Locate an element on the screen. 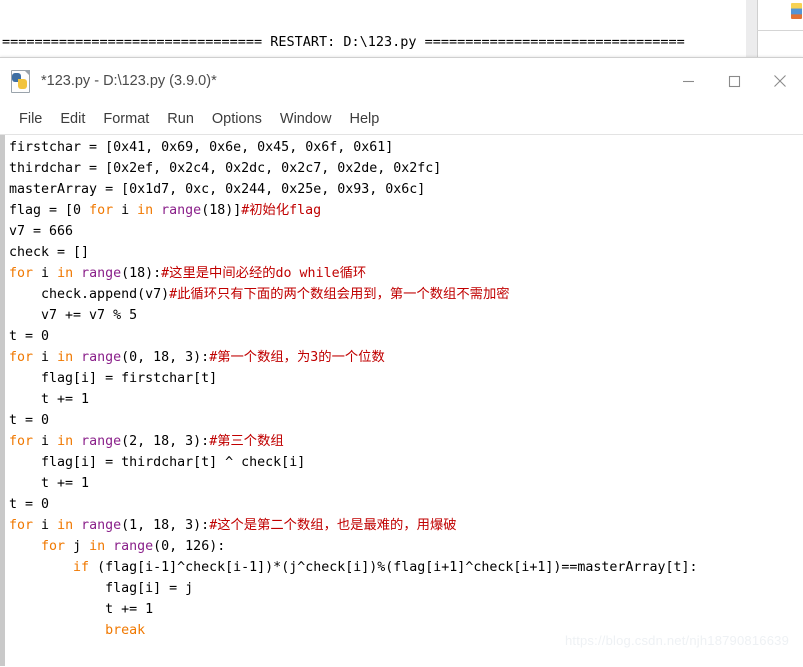 Image resolution: width=803 pixels, height=667 pixels. watermark: https://blog.csdn.net/njh18790816639 is located at coordinates (676, 640).